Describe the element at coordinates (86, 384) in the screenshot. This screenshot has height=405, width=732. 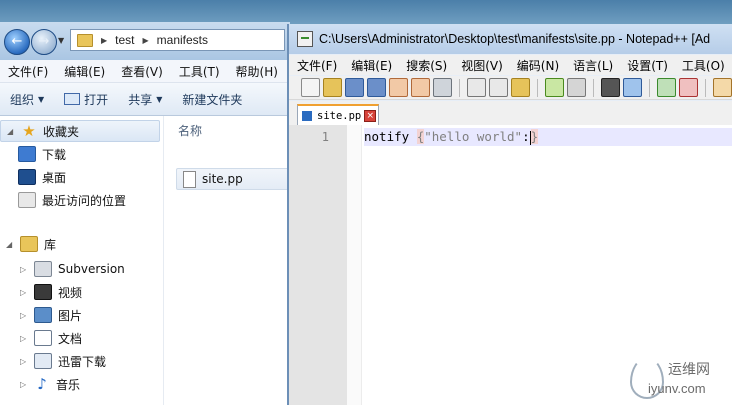
I see `sidebar-item-music: ▷ ♪ 音乐` at that location.